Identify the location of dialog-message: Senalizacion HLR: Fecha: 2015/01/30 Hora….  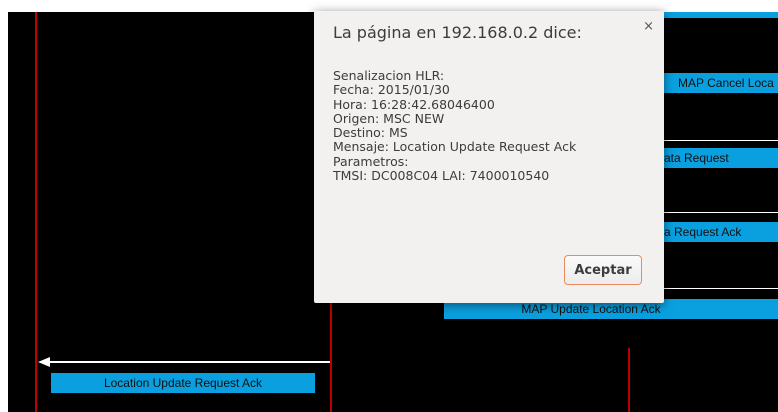
(455, 126).